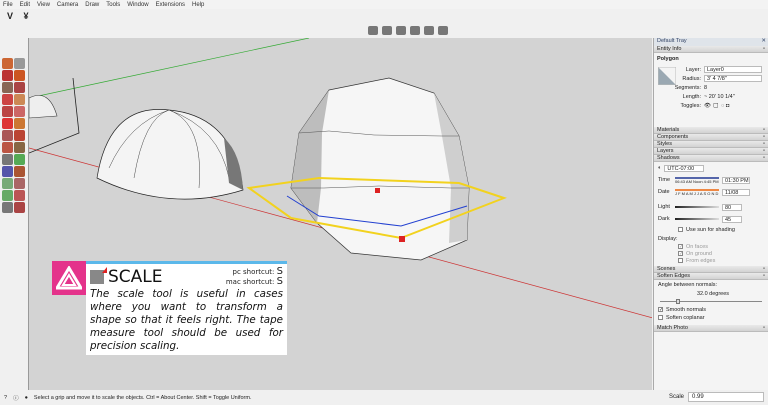 This screenshot has width=768, height=405. What do you see at coordinates (664, 207) in the screenshot?
I see `light-label: Light` at bounding box center [664, 207].